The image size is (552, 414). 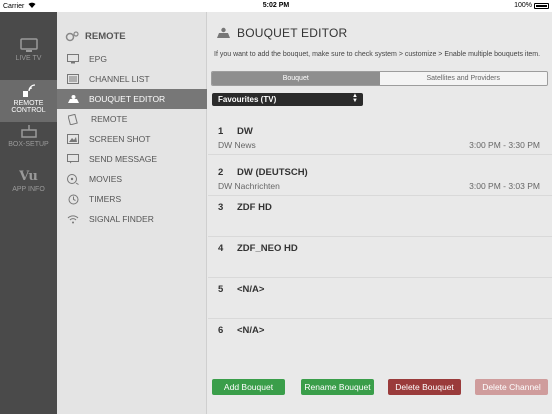 I want to click on channel-number: 1, so click(x=221, y=131).